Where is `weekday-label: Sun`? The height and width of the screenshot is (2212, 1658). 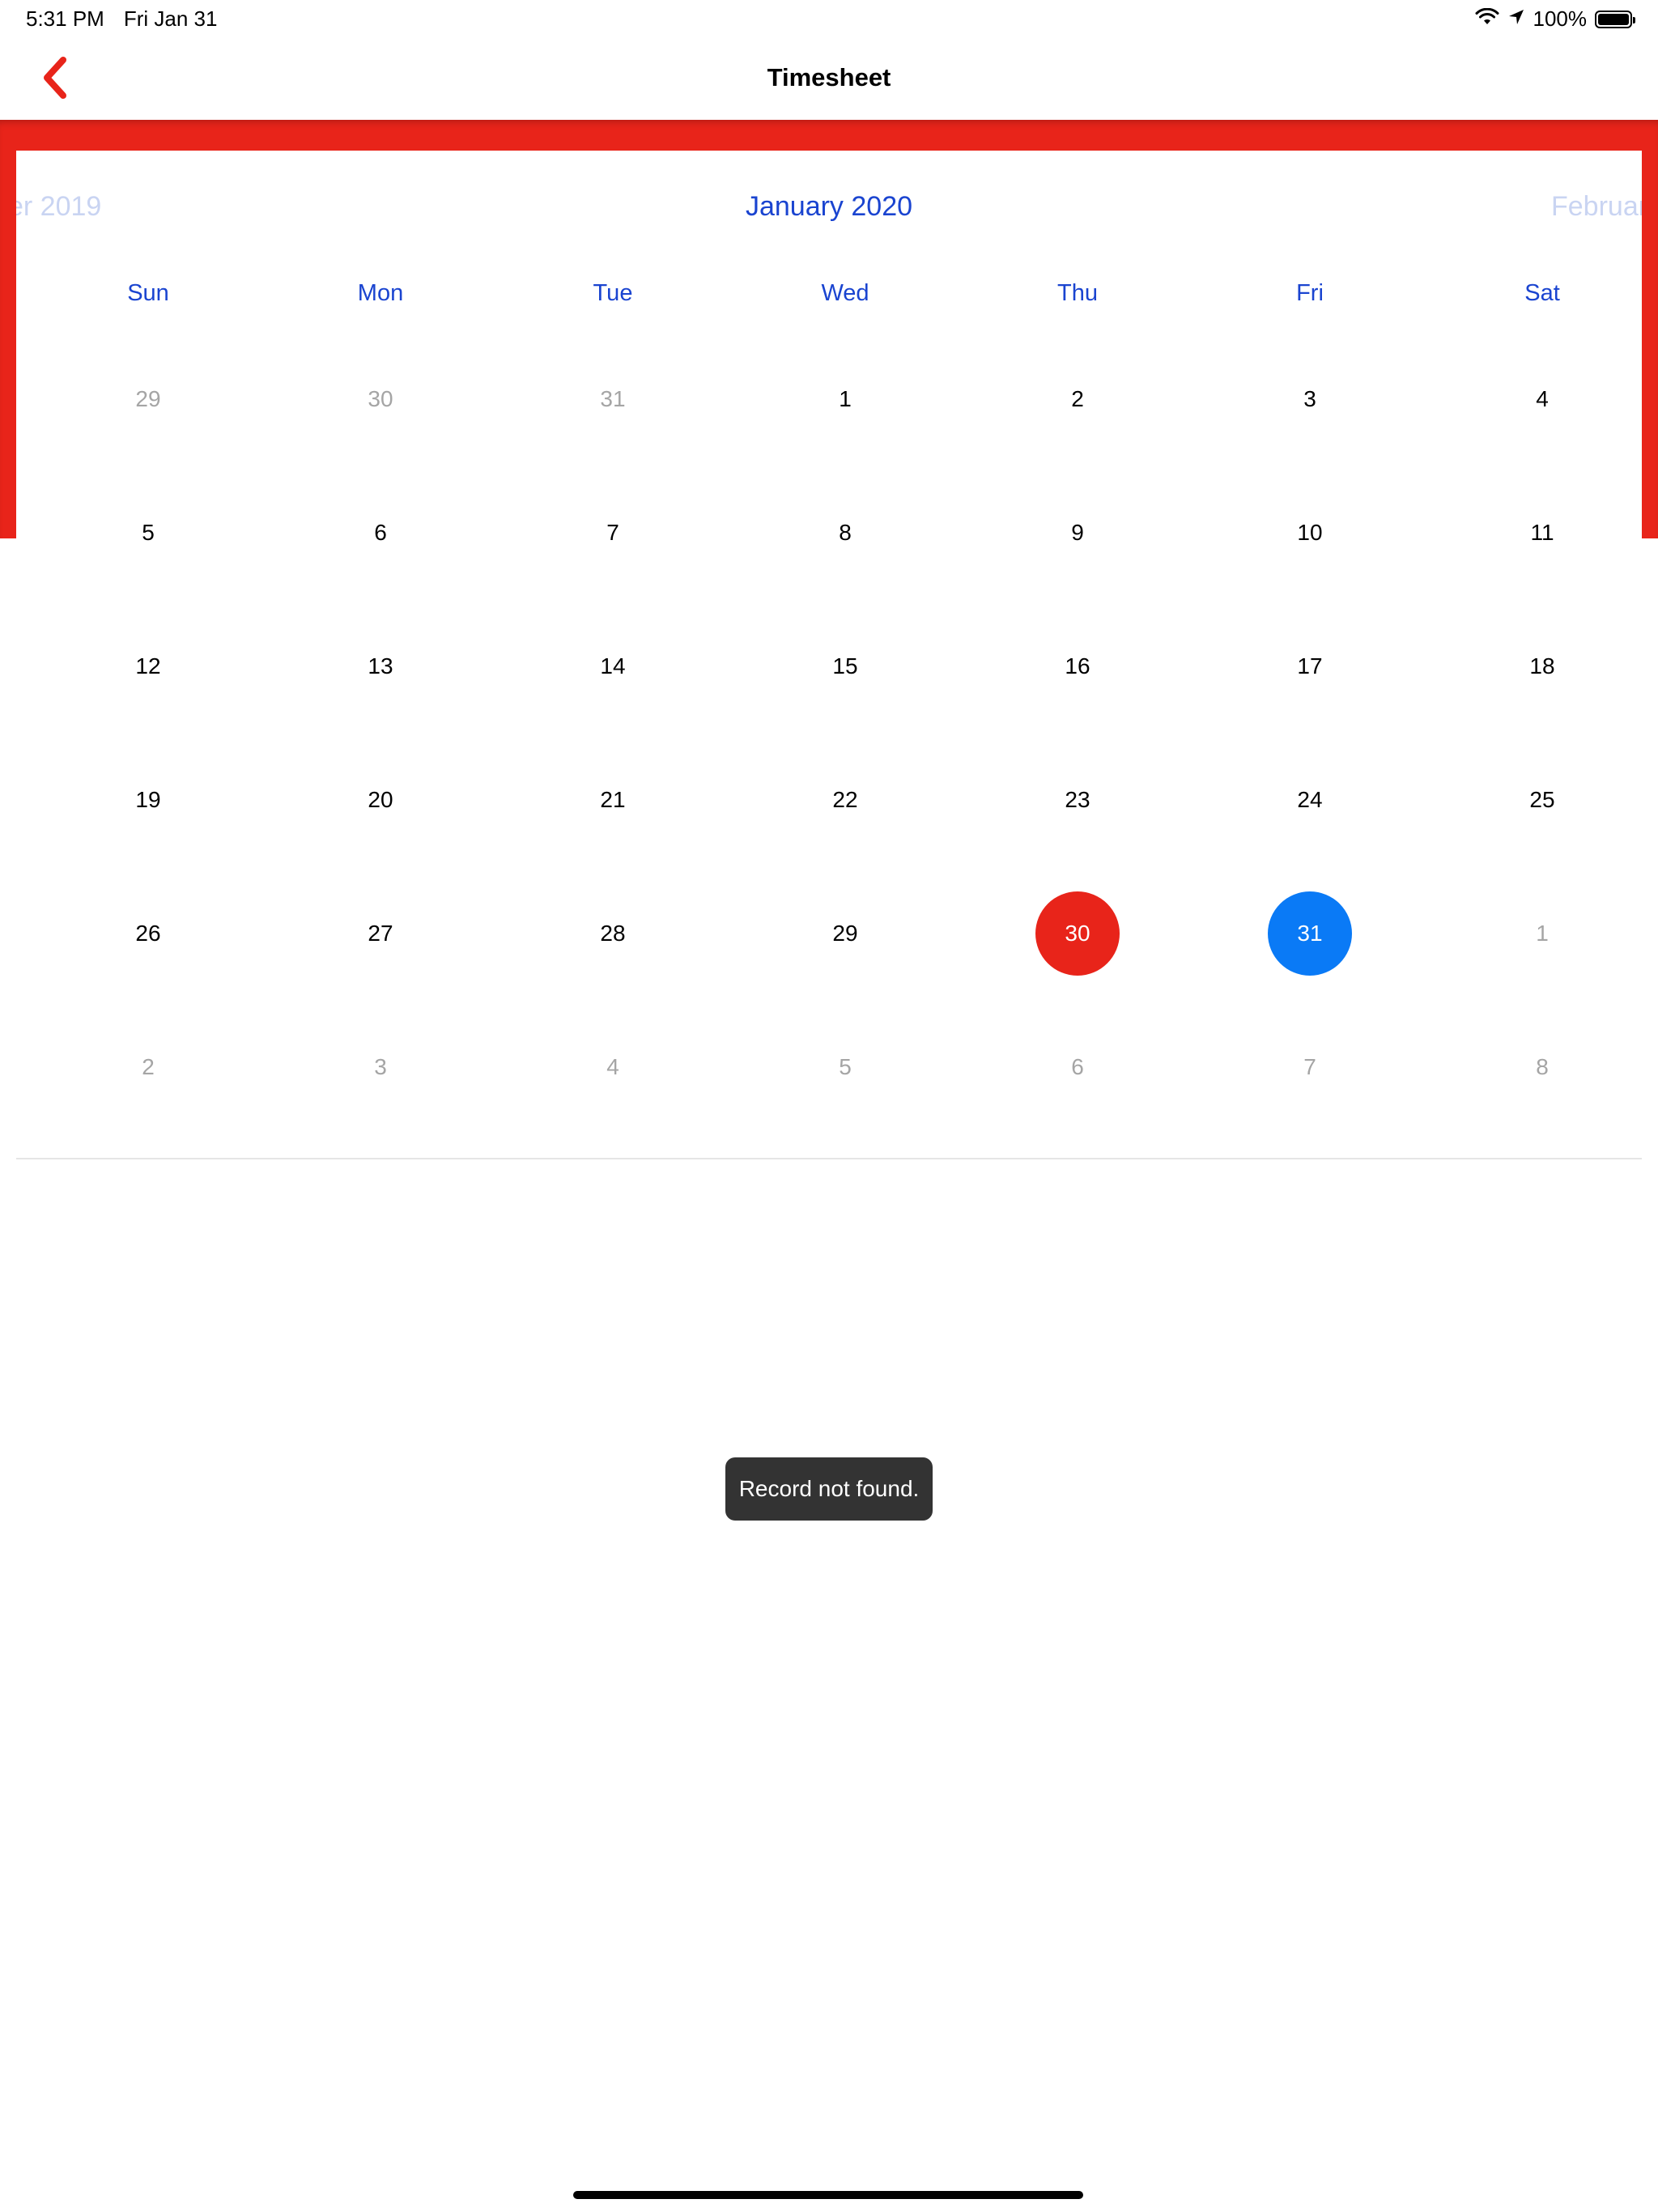
weekday-label: Sun is located at coordinates (148, 293).